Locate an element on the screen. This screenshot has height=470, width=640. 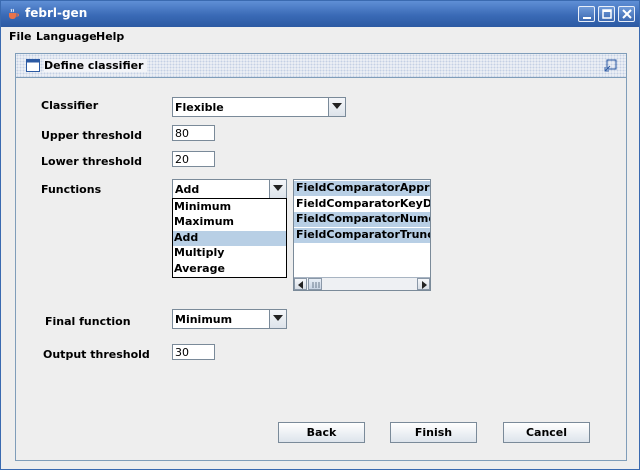
java-cup-icon is located at coordinates (13, 14).